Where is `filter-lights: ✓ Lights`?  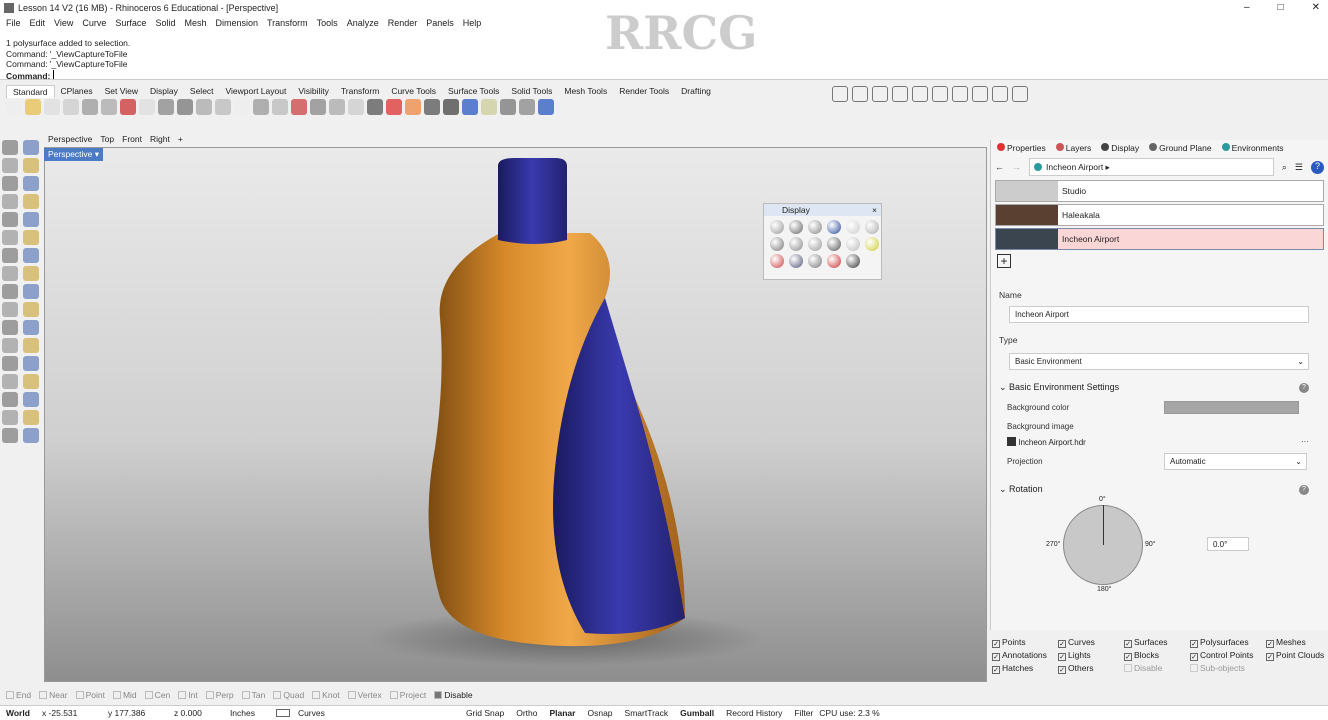 filter-lights: ✓ Lights is located at coordinates (1091, 655).